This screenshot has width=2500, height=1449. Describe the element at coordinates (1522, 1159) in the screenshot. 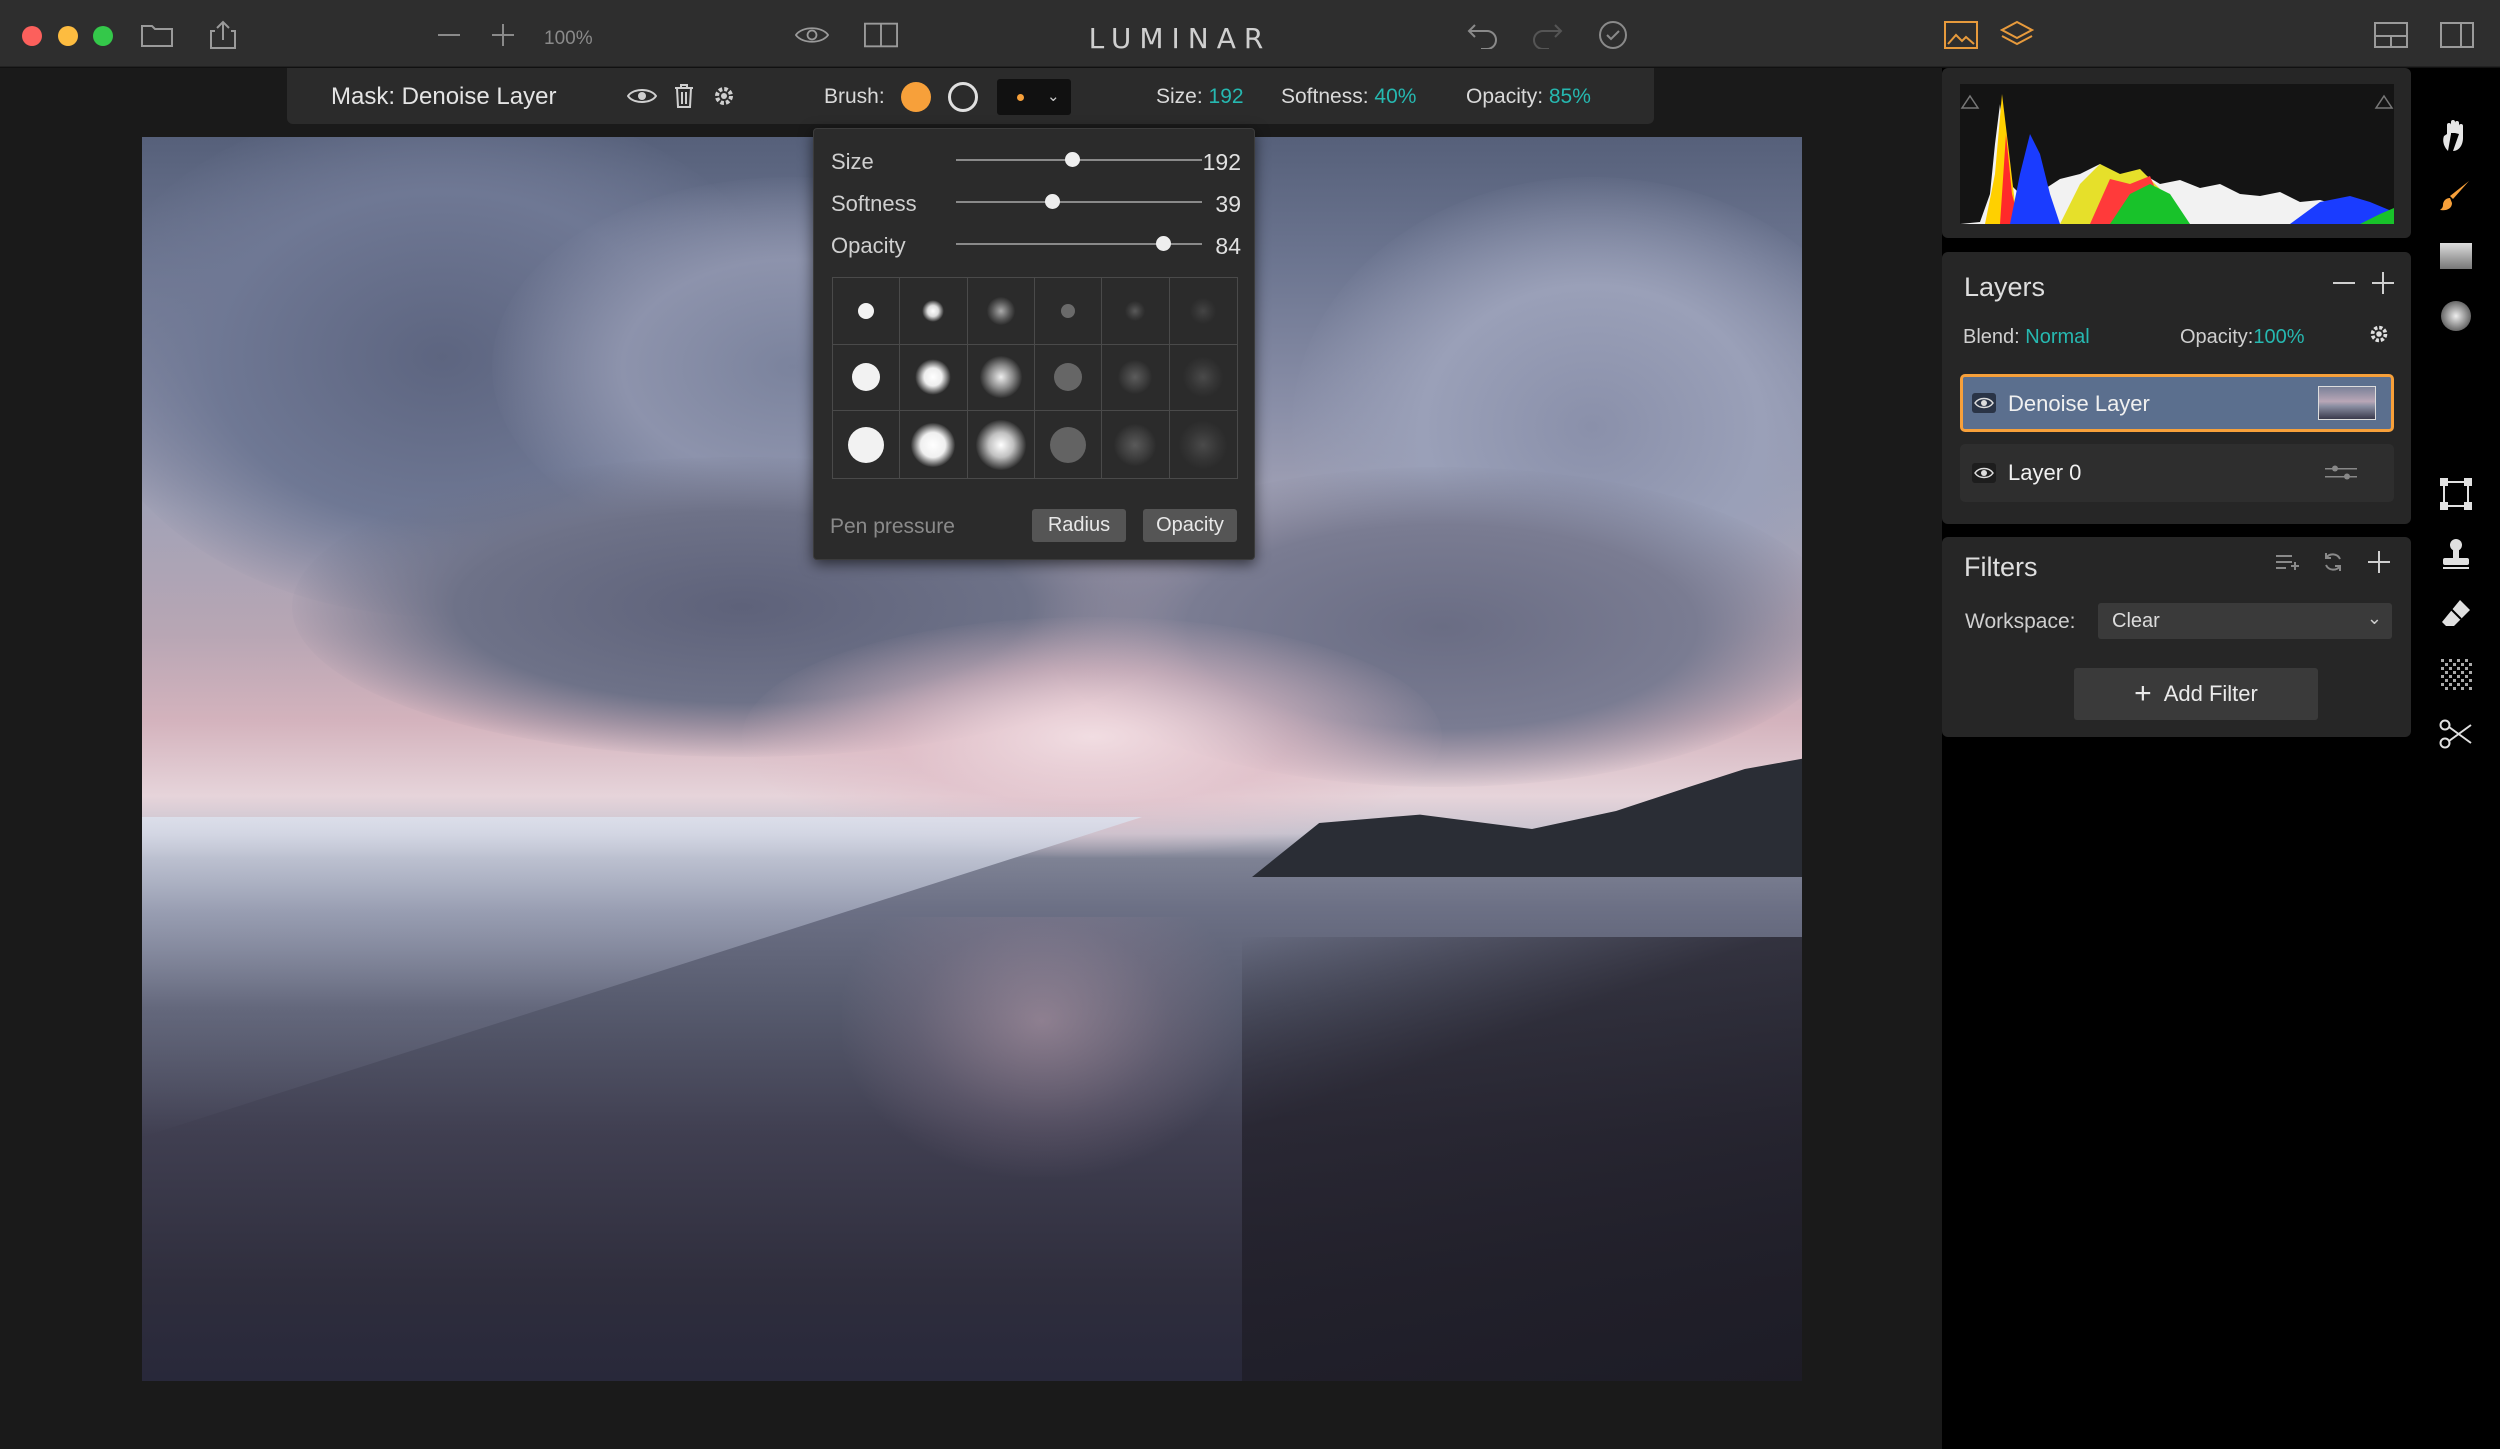

I see `dark-sand` at that location.